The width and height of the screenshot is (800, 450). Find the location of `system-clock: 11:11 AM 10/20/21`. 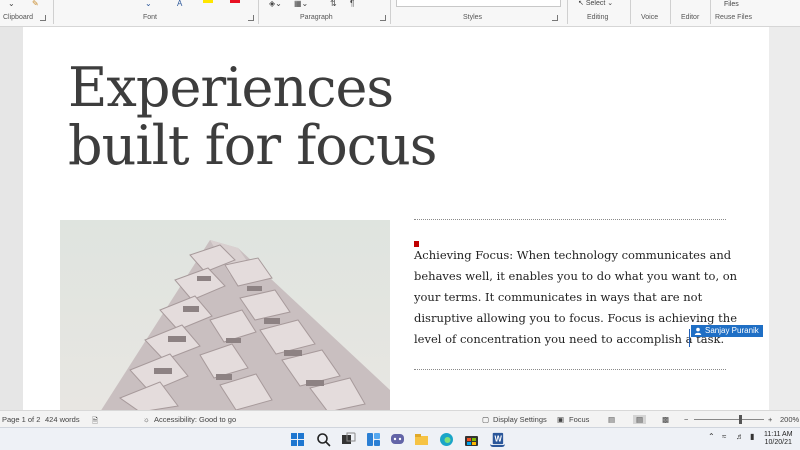

system-clock: 11:11 AM 10/20/21 is located at coordinates (778, 439).